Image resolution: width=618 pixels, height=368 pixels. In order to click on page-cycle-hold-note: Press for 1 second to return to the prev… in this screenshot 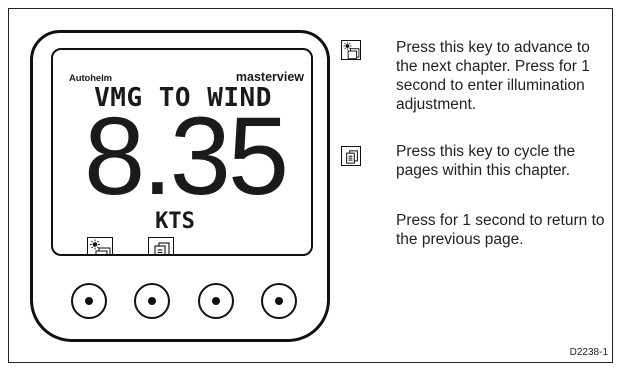, I will do `click(500, 230)`.